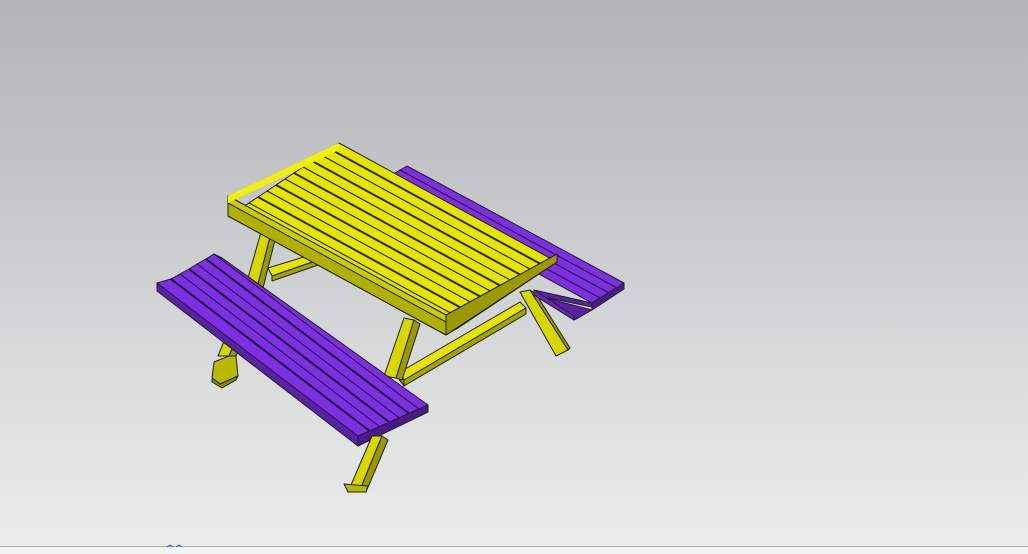 The height and width of the screenshot is (554, 1028). Describe the element at coordinates (366, 464) in the screenshot. I see `near-front-leg` at that location.